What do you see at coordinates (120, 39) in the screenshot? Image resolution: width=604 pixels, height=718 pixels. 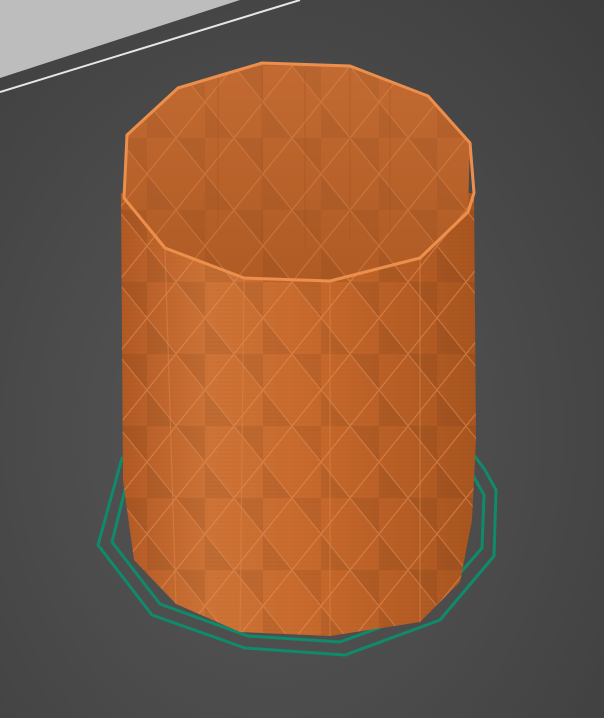 I see `build-plate-edge` at bounding box center [120, 39].